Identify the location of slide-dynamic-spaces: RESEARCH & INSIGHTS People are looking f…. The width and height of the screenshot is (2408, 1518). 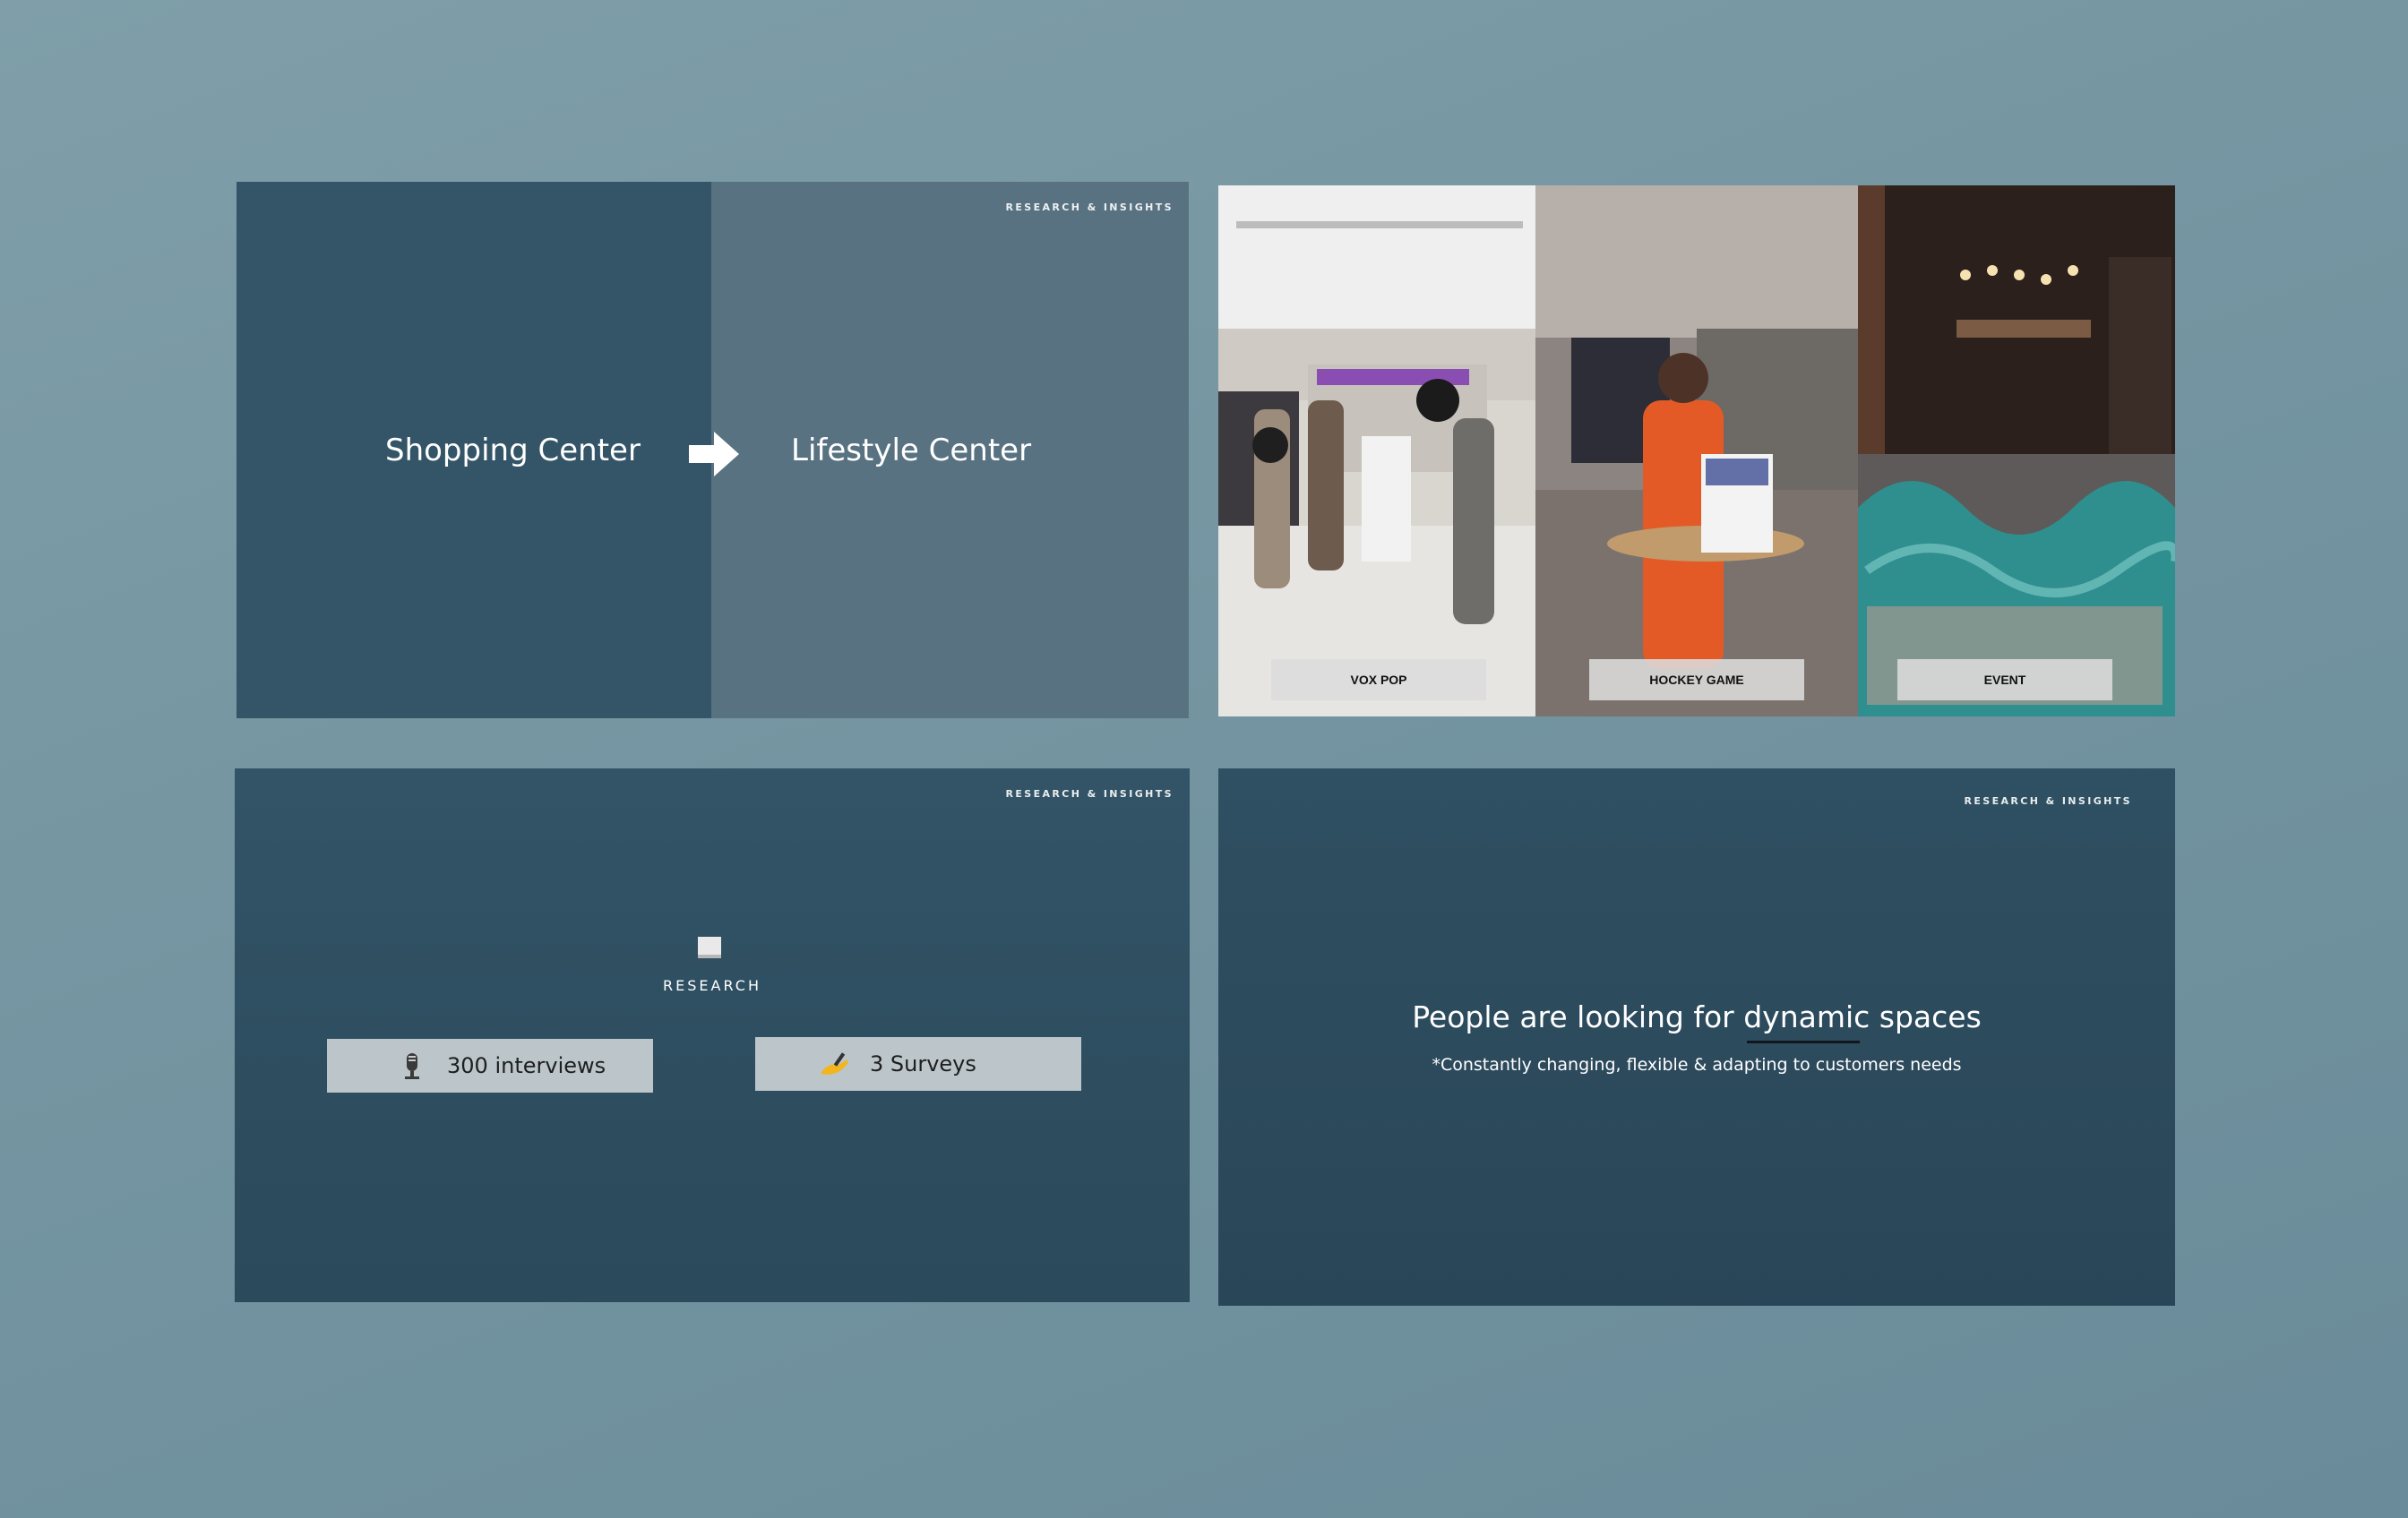
(1697, 1037).